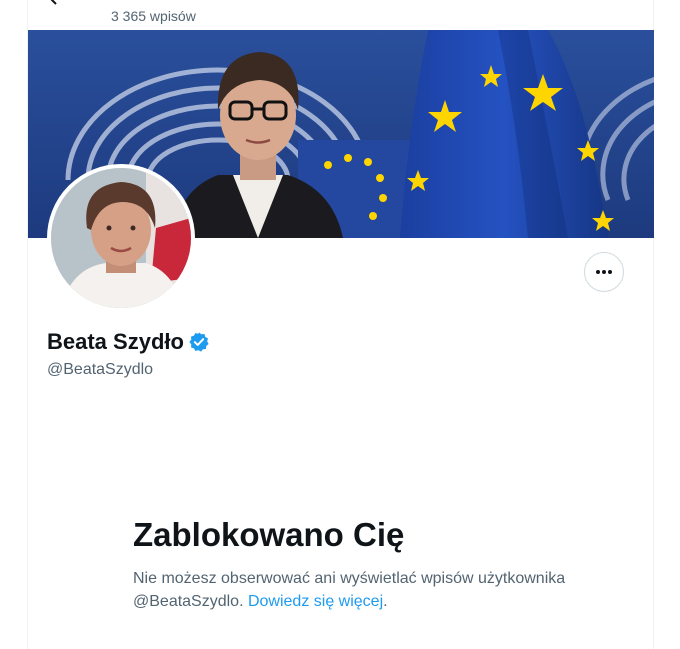 This screenshot has height=649, width=680. I want to click on blocked-title: Zablokowano Cię, so click(269, 534).